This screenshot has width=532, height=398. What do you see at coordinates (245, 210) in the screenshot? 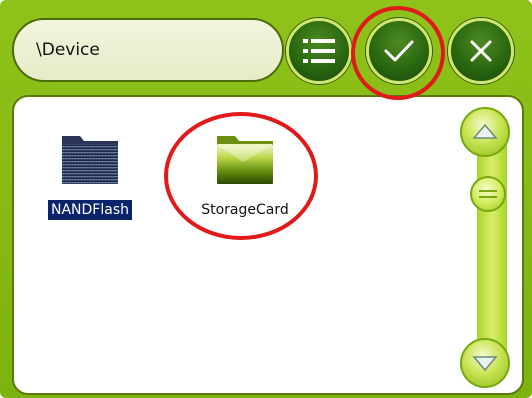
I see `file-label: StorageCard` at bounding box center [245, 210].